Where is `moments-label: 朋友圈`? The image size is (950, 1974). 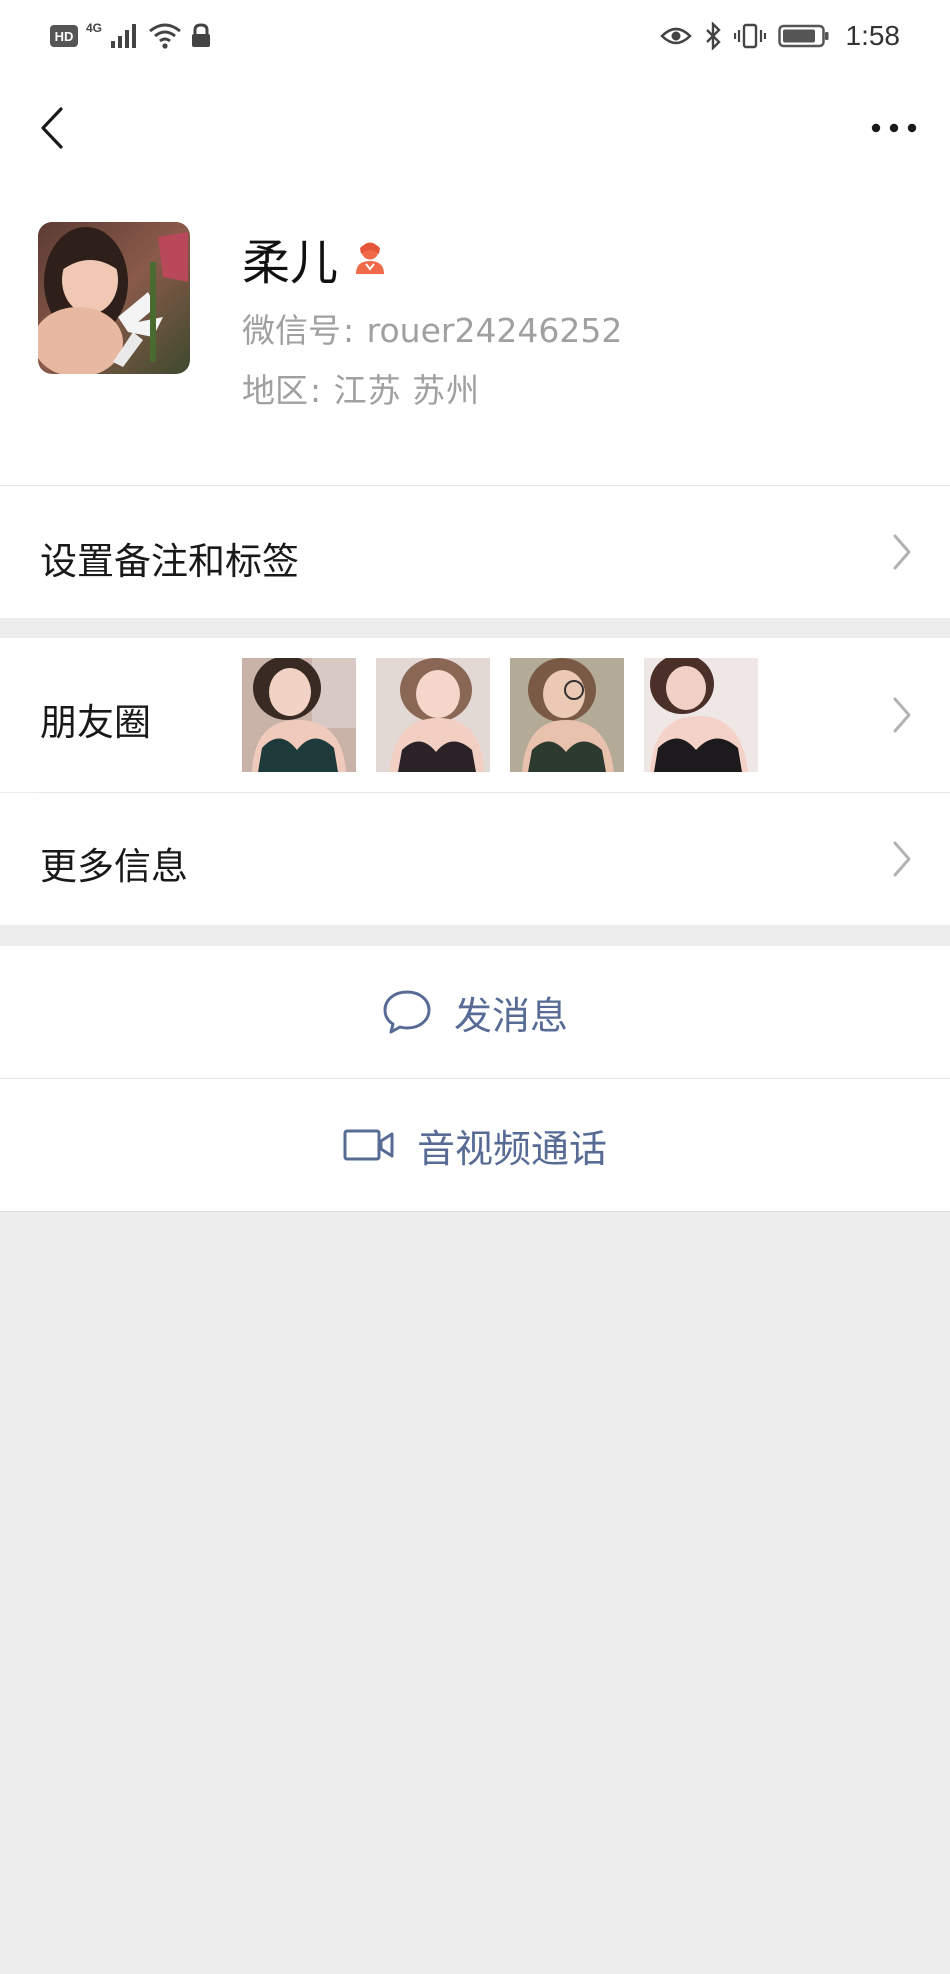 moments-label: 朋友圈 is located at coordinates (95, 722).